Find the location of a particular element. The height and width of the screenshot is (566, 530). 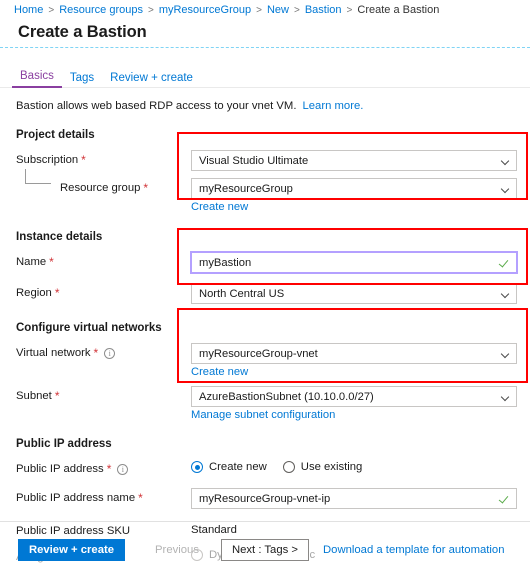

footer-divider is located at coordinates (265, 521).